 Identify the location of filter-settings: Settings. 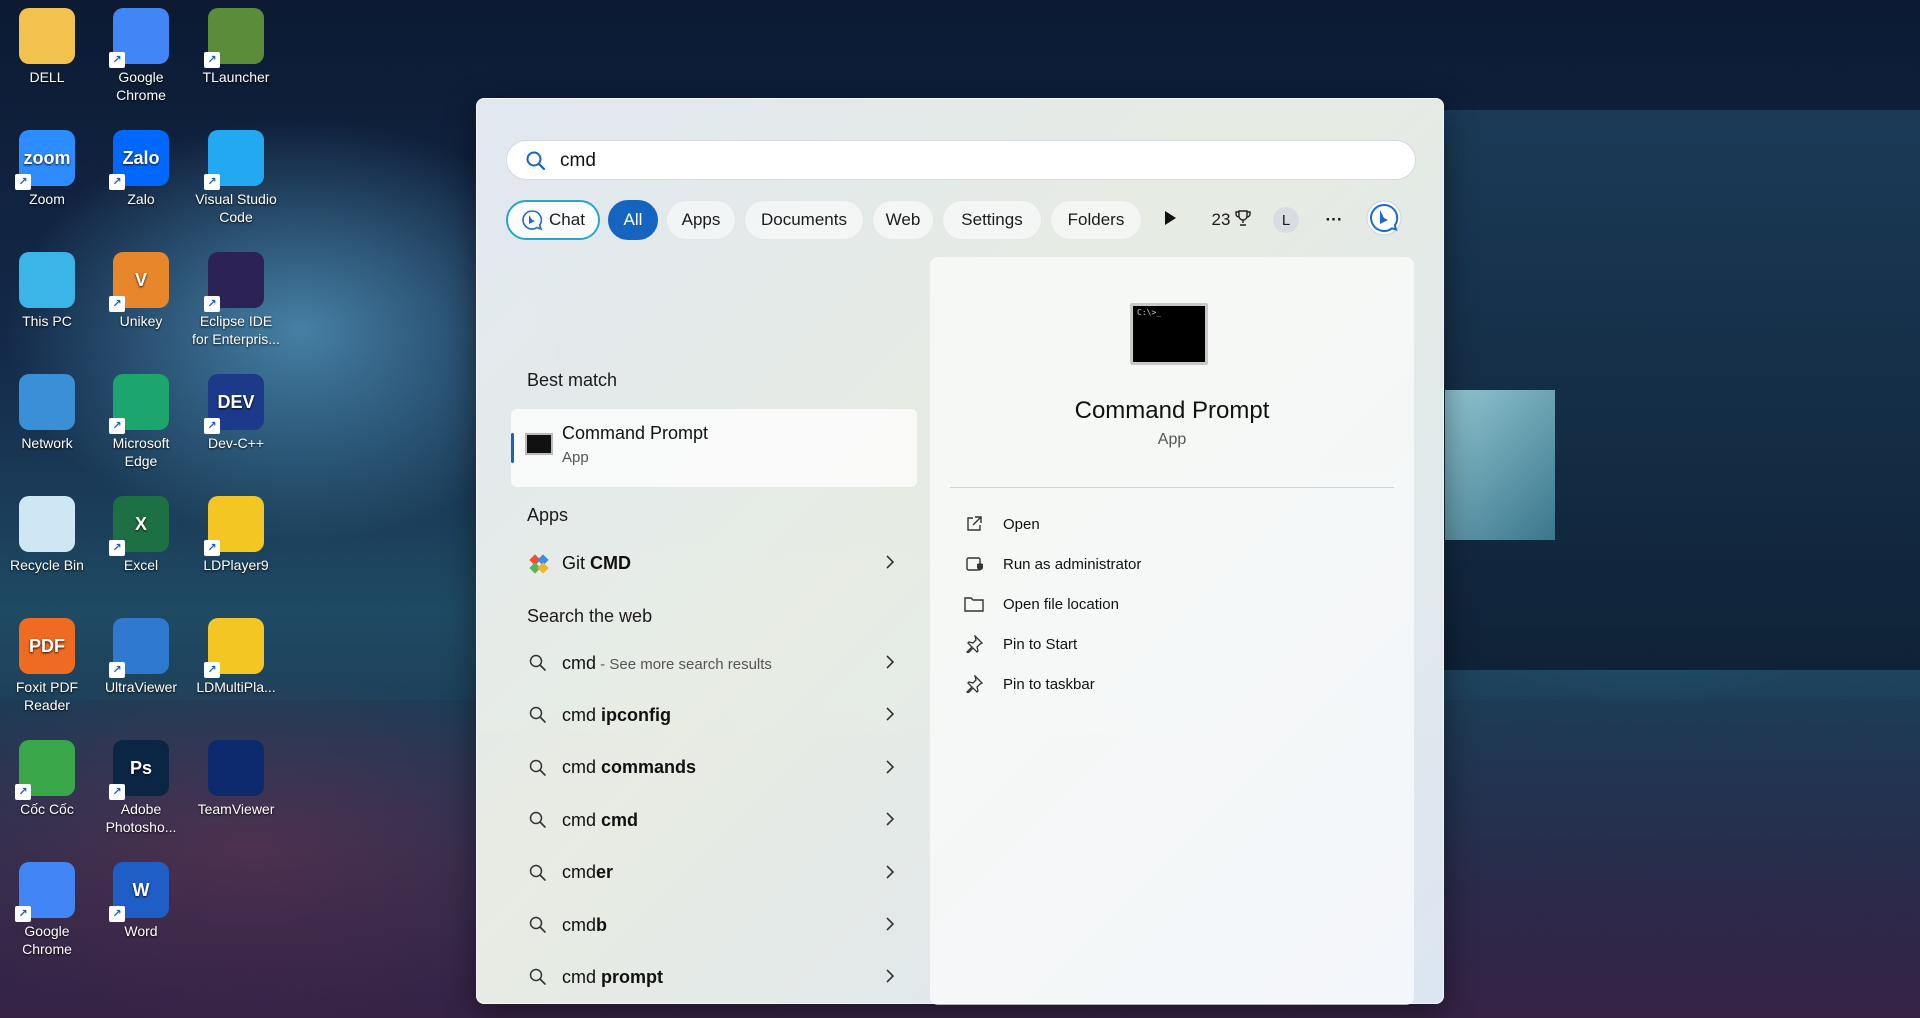
(992, 220).